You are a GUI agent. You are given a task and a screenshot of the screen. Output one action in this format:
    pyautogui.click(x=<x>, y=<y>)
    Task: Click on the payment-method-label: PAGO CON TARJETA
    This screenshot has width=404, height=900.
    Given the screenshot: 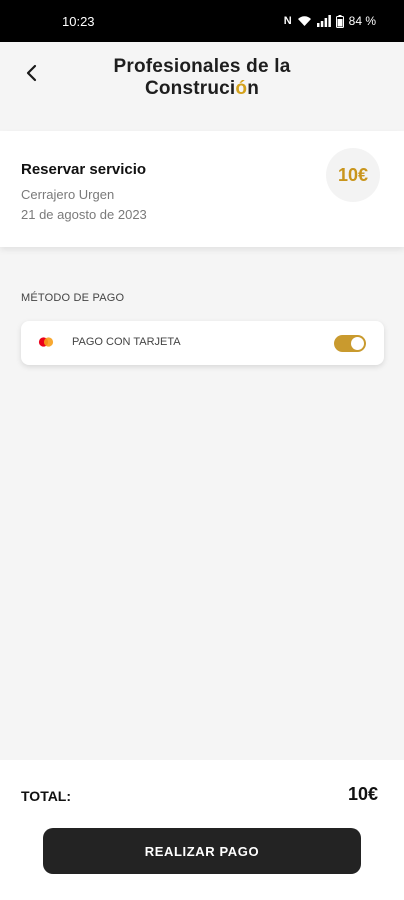 What is the action you would take?
    pyautogui.click(x=126, y=342)
    